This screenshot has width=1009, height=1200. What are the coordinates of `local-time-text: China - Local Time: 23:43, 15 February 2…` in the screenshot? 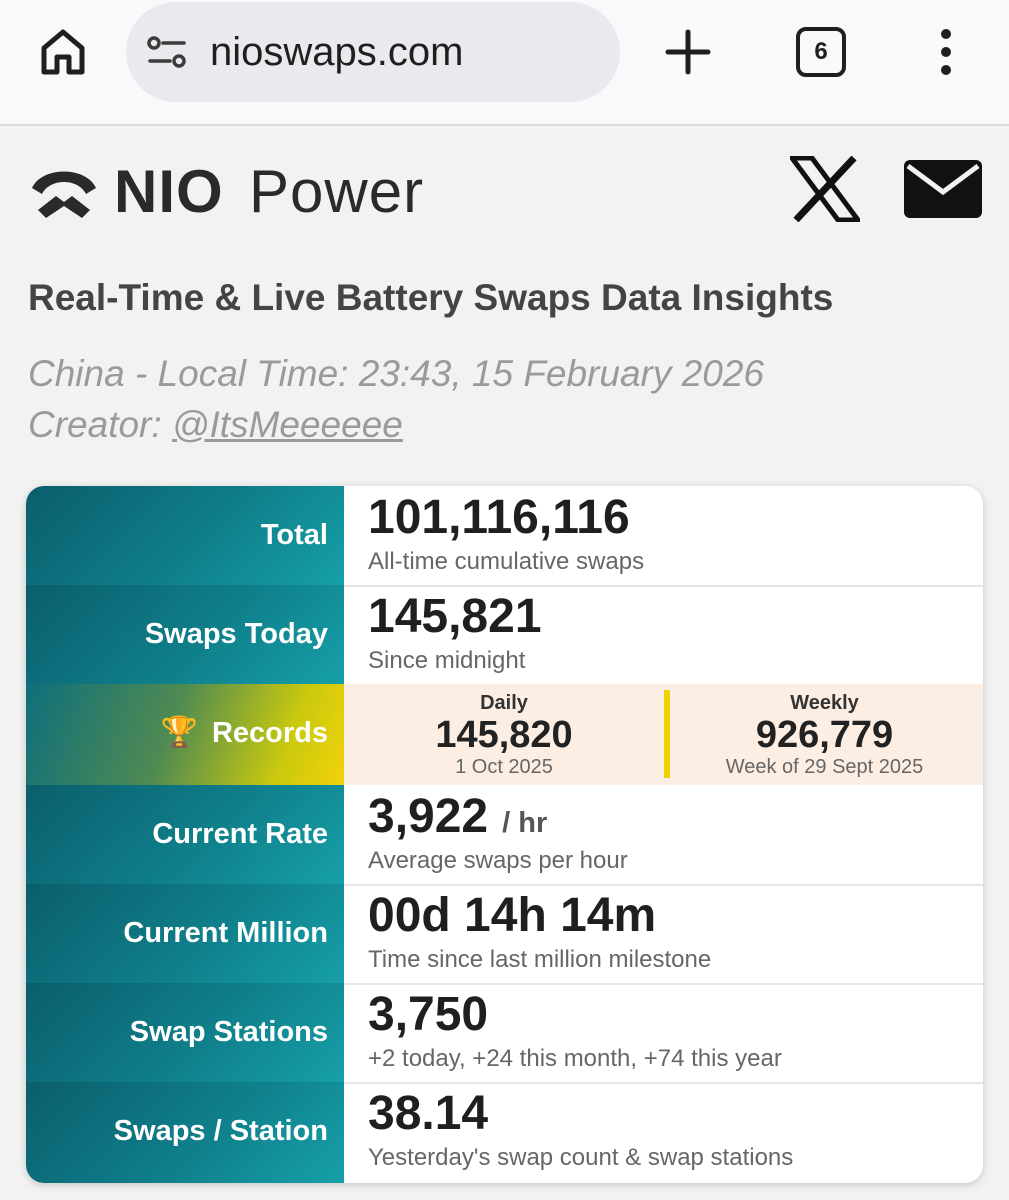 It's located at (396, 373).